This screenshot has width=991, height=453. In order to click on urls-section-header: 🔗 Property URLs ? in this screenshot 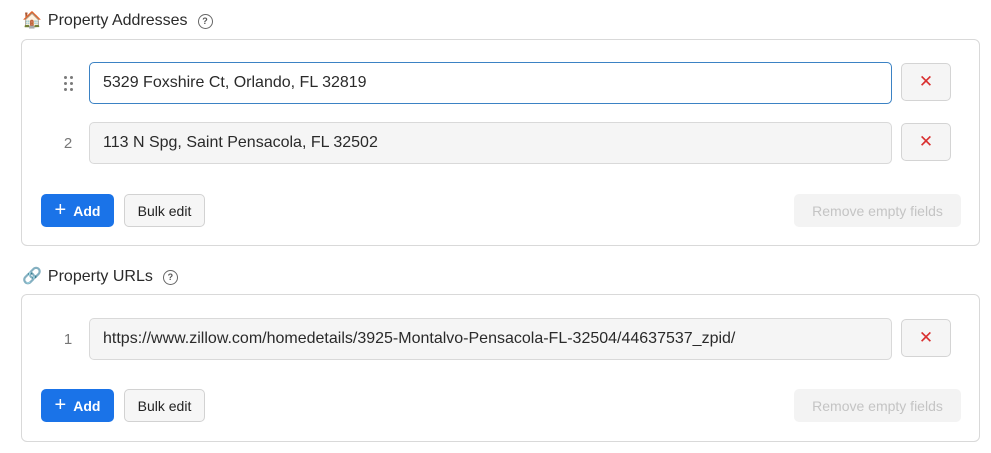, I will do `click(100, 277)`.